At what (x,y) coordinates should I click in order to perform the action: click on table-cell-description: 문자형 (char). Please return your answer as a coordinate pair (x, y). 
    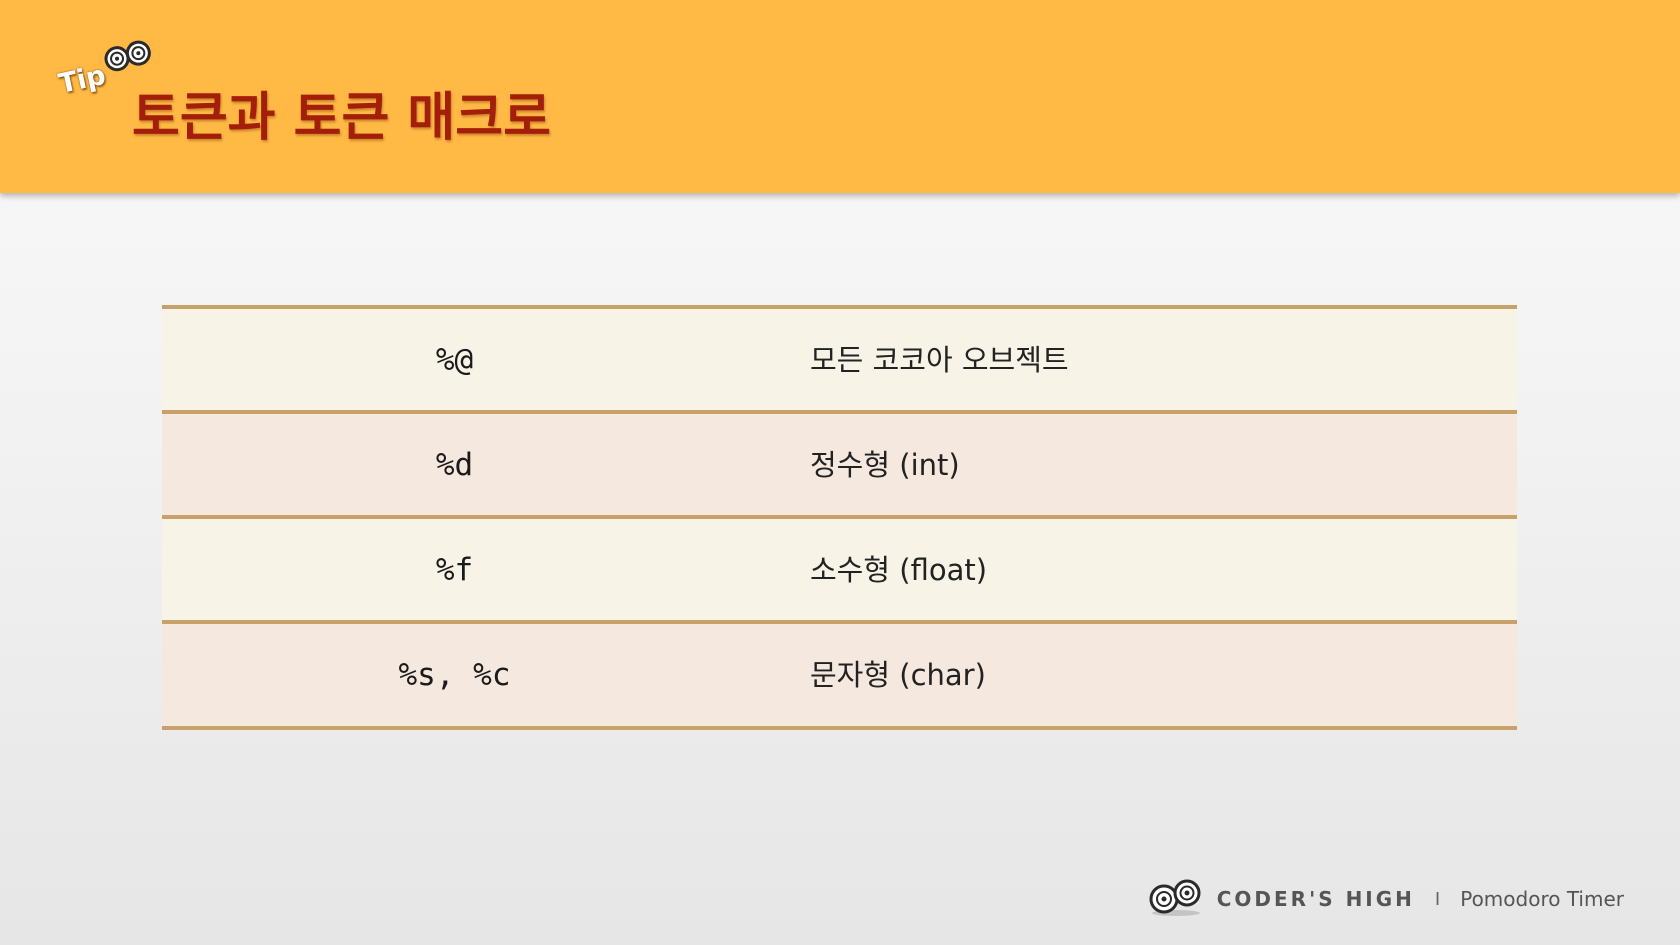
    Looking at the image, I should click on (898, 675).